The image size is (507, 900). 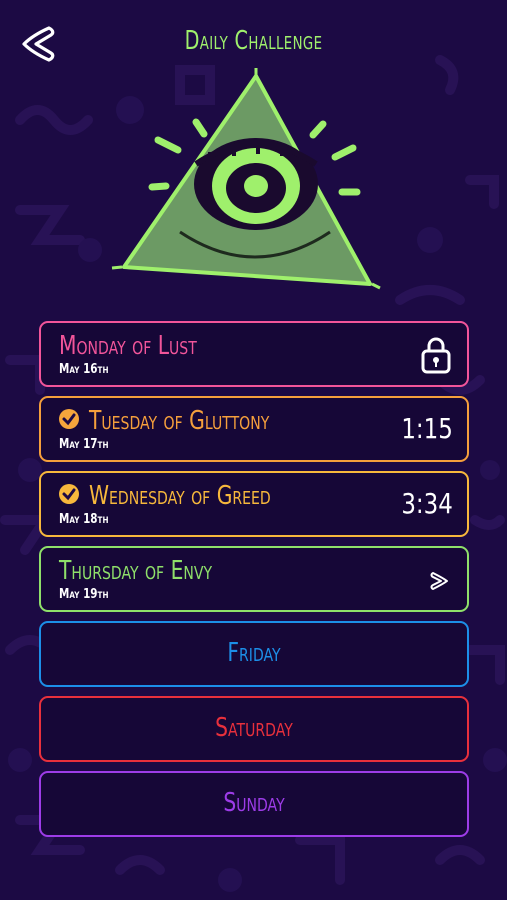 I want to click on day-date: May 16th, so click(x=84, y=369).